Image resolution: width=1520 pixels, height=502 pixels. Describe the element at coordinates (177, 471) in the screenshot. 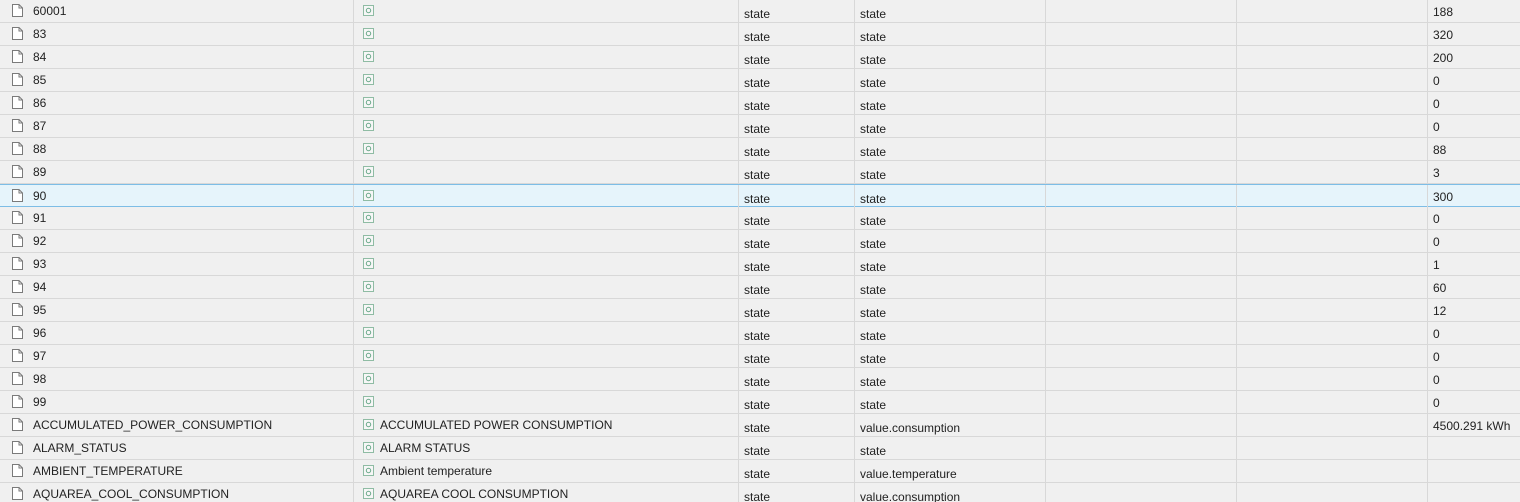

I see `id-cell: AMBIENT_TEMPERATURE` at that location.